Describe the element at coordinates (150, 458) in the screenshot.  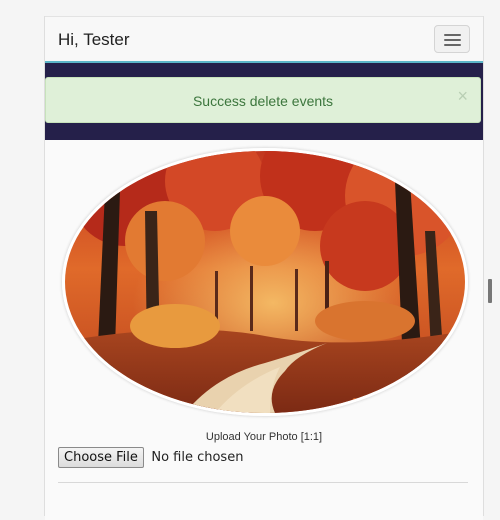
I see `file-input: Choose File No file chosen` at that location.